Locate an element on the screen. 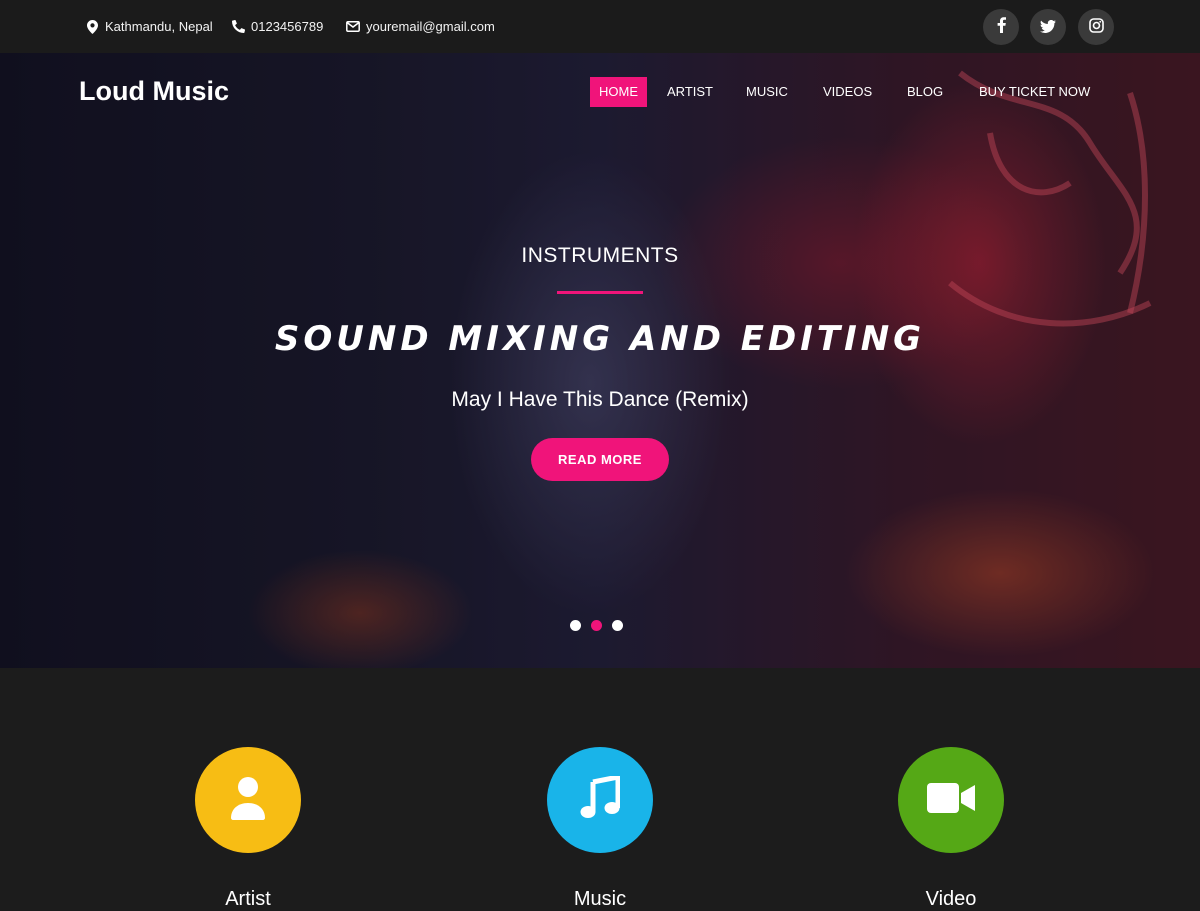  feature-artist-circle is located at coordinates (248, 800).